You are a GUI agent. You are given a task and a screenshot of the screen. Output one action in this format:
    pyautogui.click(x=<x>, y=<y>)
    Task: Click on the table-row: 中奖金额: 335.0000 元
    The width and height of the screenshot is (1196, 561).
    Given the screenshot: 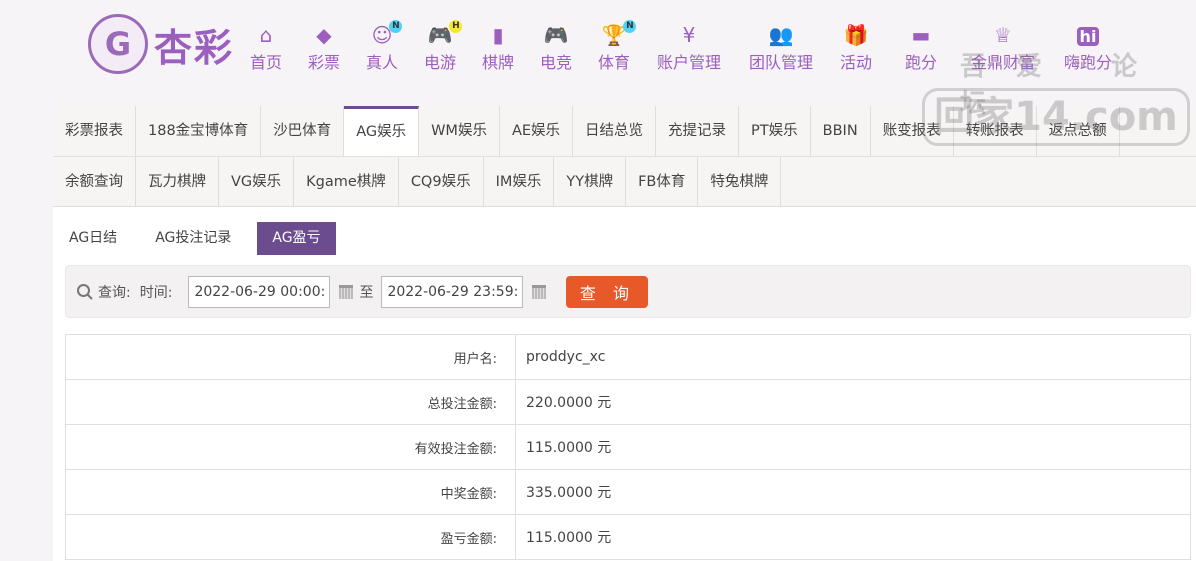 What is the action you would take?
    pyautogui.click(x=628, y=492)
    